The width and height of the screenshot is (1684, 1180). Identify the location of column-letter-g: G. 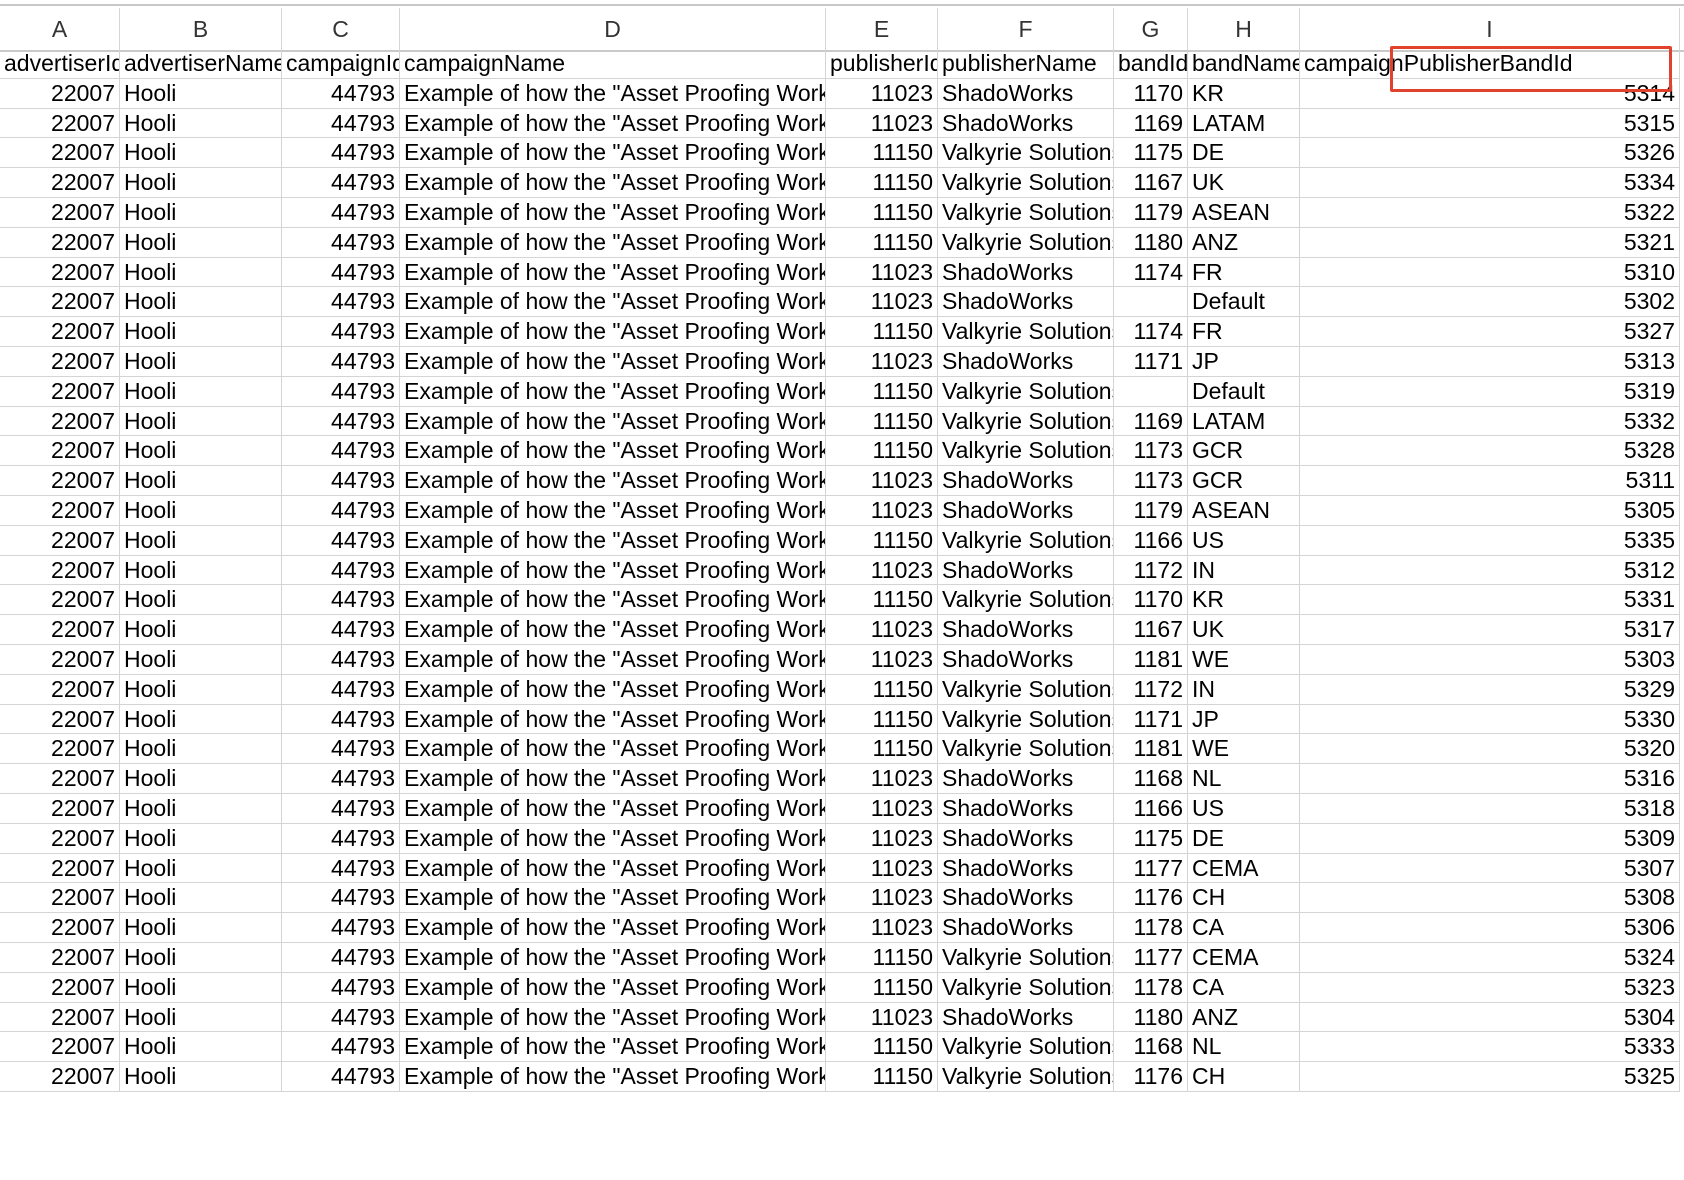
(1151, 29).